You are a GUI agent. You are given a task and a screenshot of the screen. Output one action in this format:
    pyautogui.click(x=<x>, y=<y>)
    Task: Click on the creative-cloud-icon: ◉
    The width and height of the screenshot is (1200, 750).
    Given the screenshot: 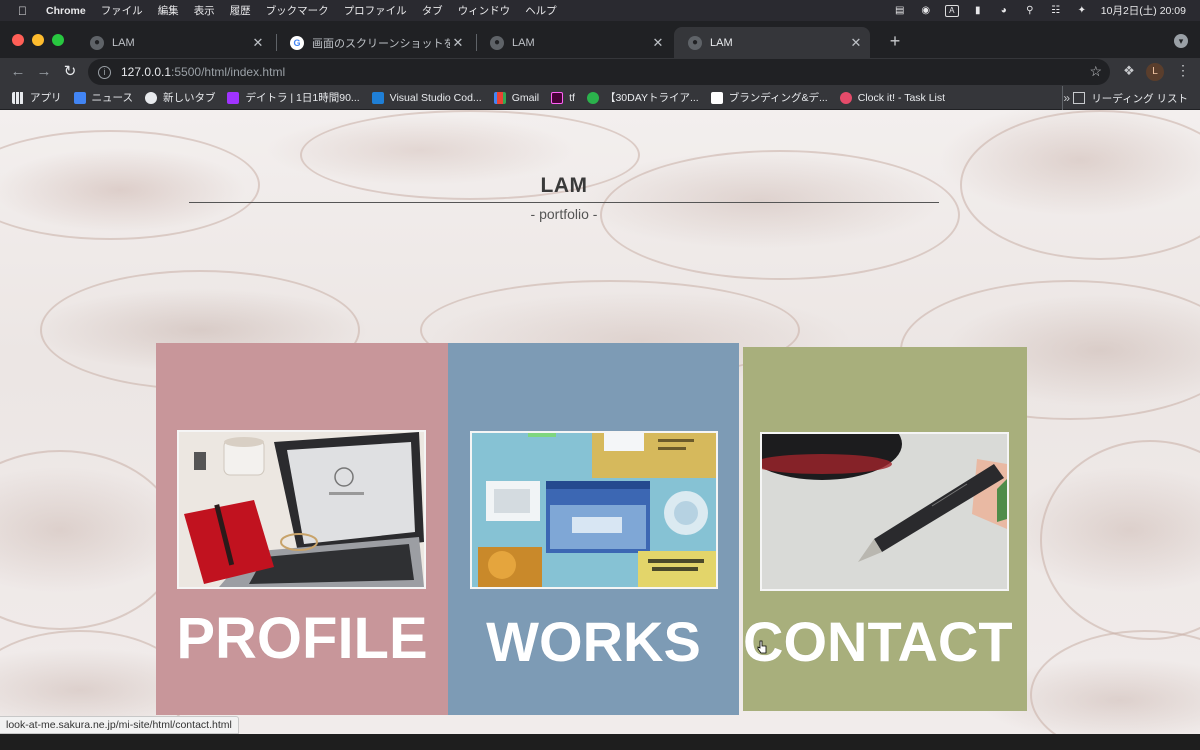 What is the action you would take?
    pyautogui.click(x=926, y=11)
    